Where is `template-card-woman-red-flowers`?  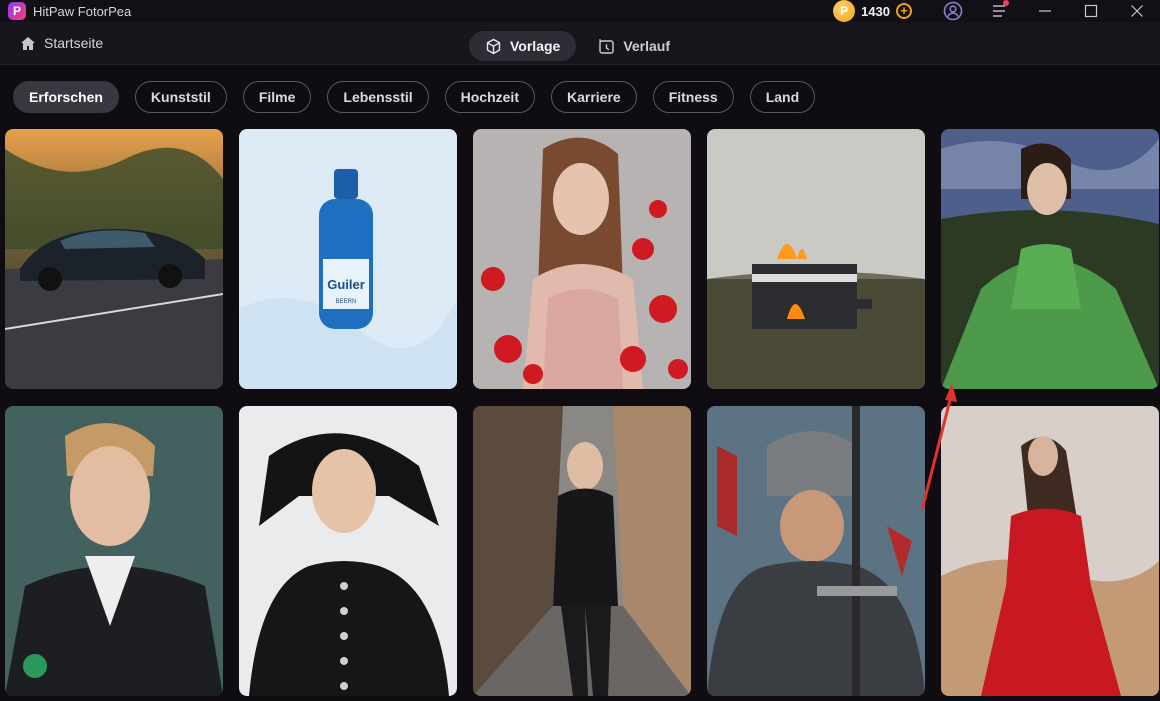
template-card-woman-red-flowers is located at coordinates (582, 259).